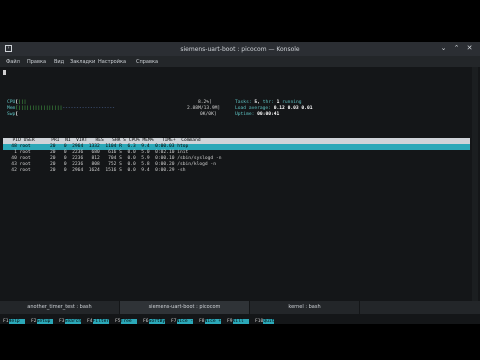  Describe the element at coordinates (210, 322) in the screenshot. I see `fkey-nice-plus: F8Nice +` at that location.